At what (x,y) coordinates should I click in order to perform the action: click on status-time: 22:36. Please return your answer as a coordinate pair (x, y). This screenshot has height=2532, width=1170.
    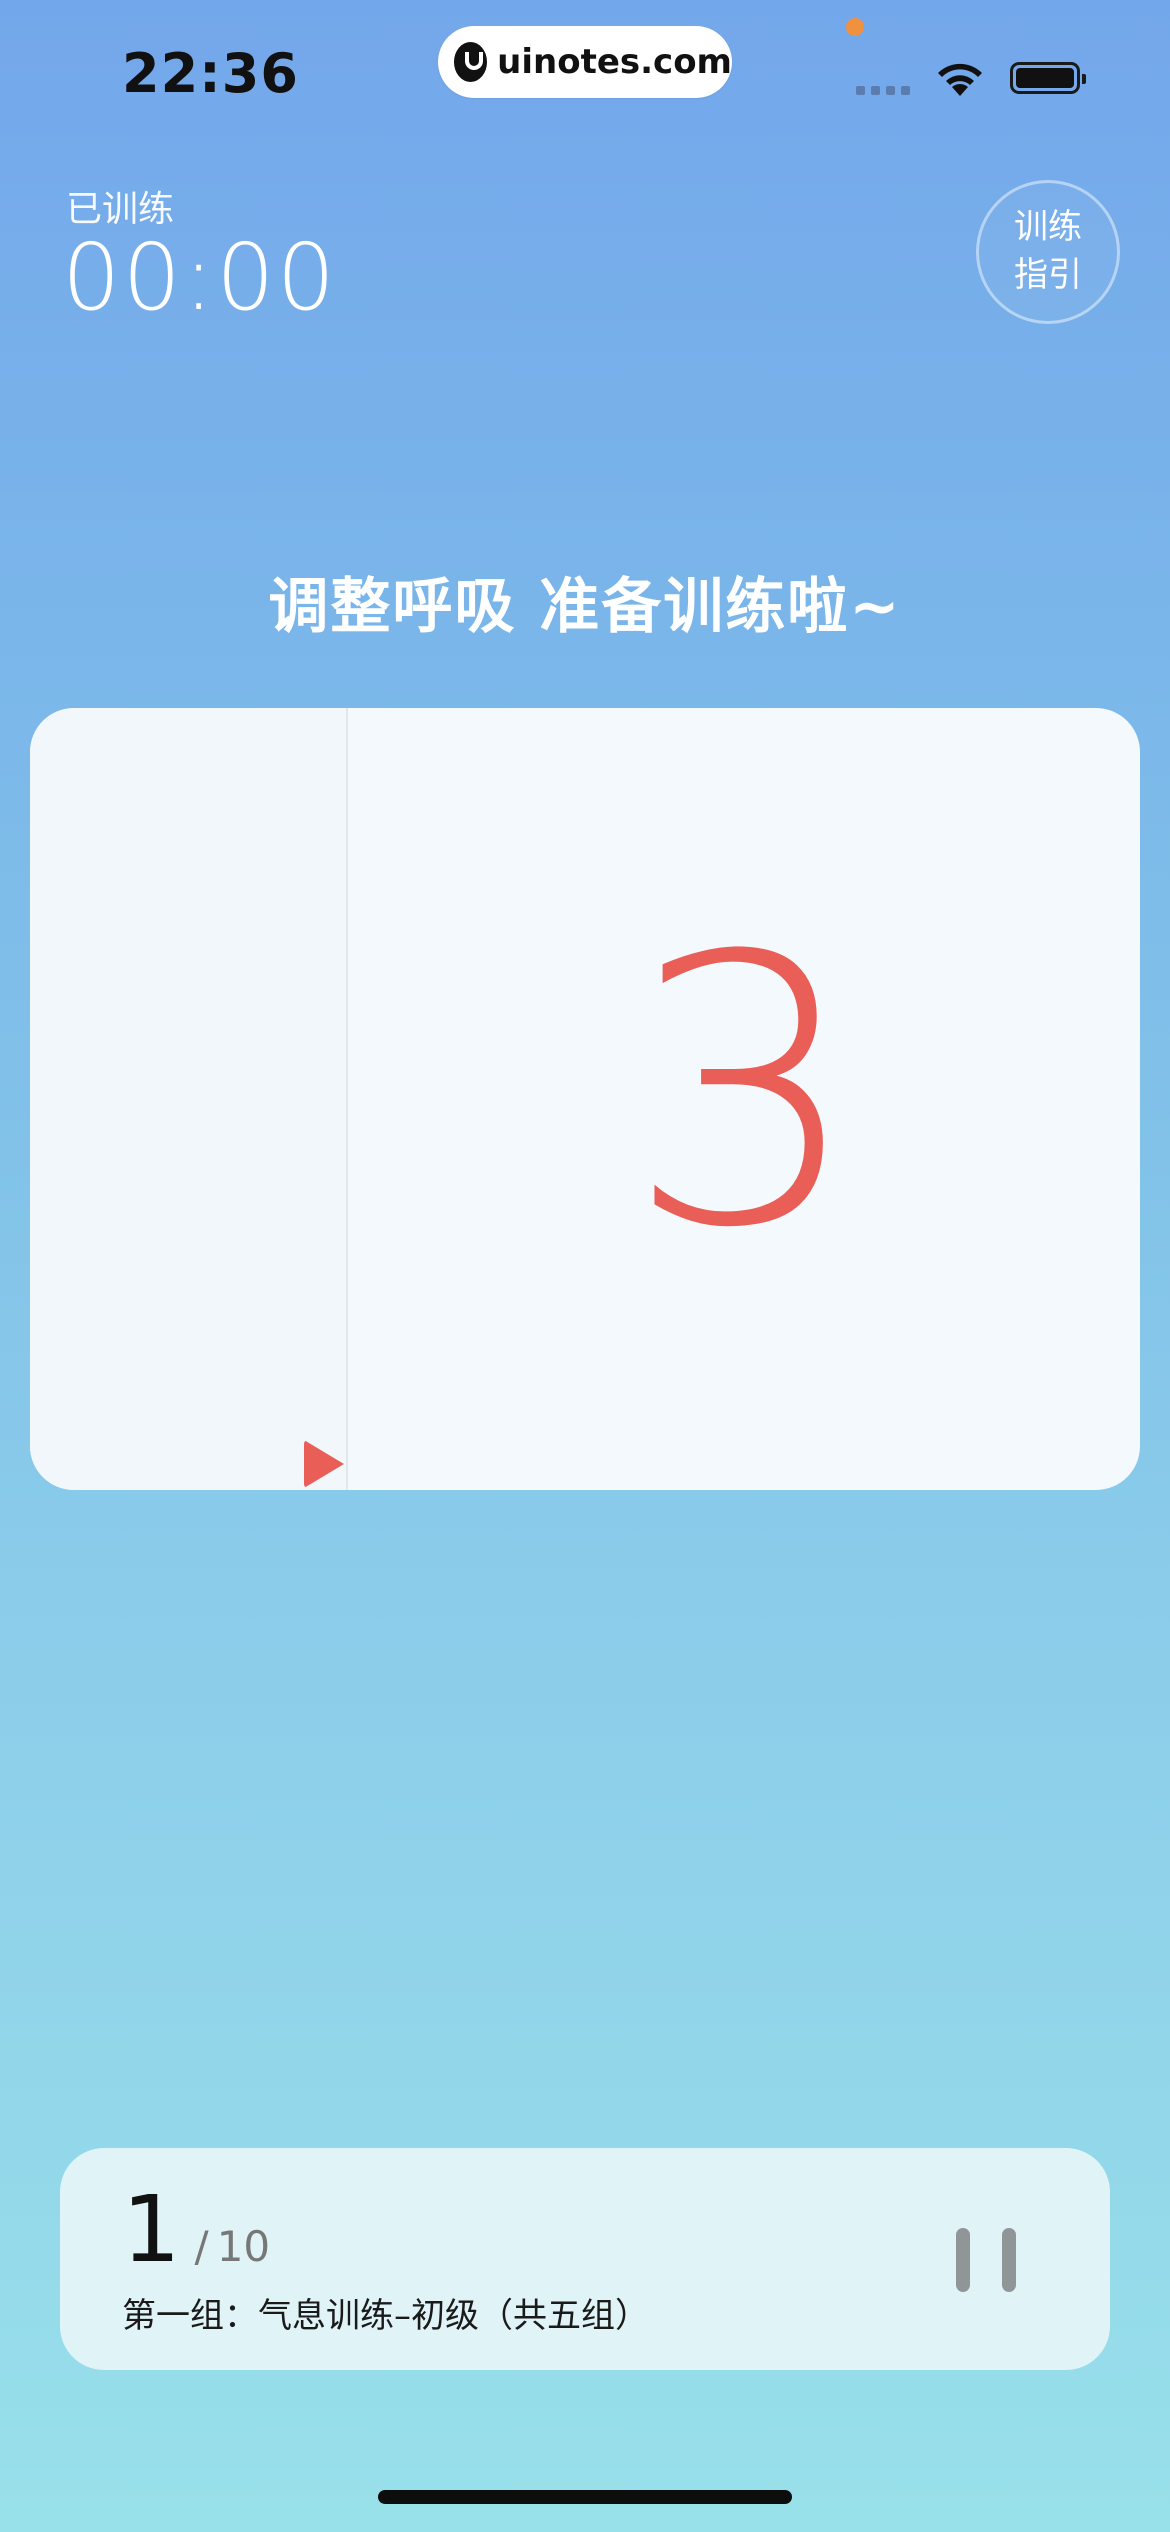
    Looking at the image, I should click on (210, 73).